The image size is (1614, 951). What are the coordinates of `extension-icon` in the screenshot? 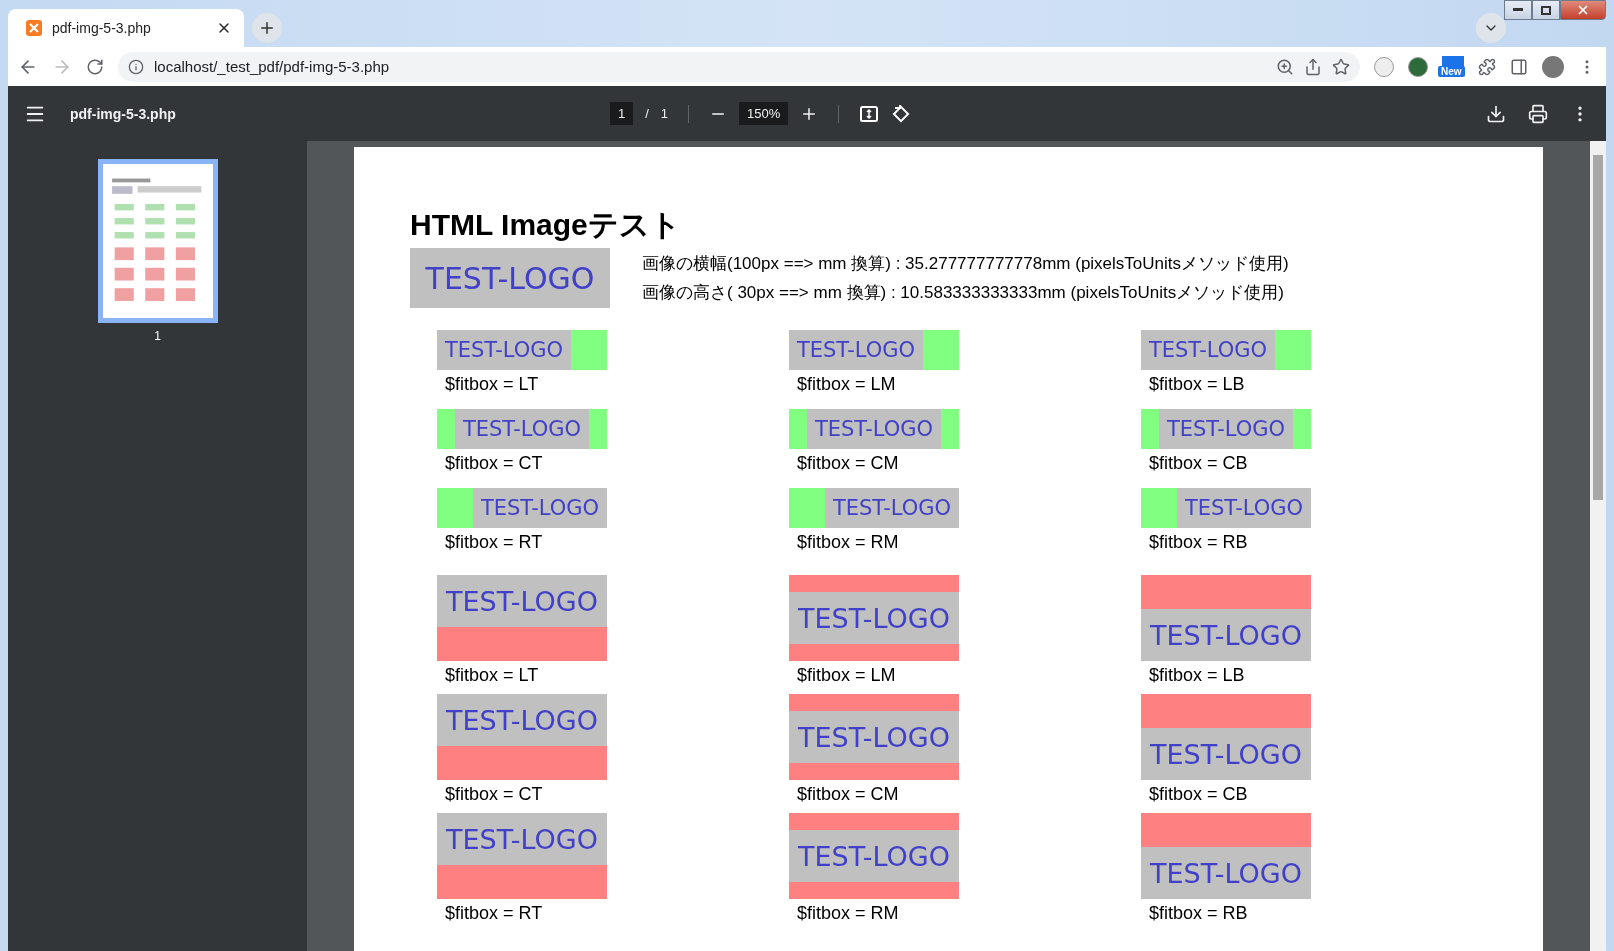 It's located at (1418, 66).